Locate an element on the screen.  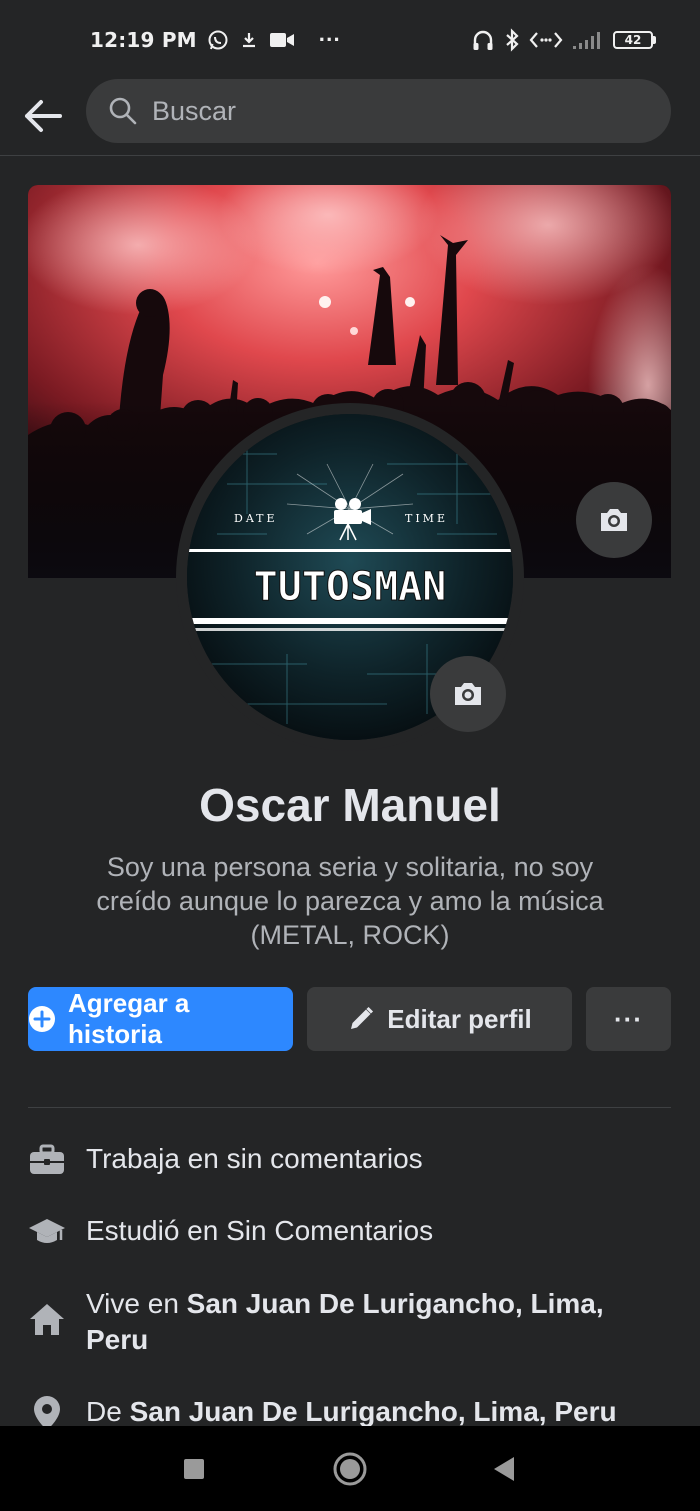
more-options-button: ··· is located at coordinates (628, 1019).